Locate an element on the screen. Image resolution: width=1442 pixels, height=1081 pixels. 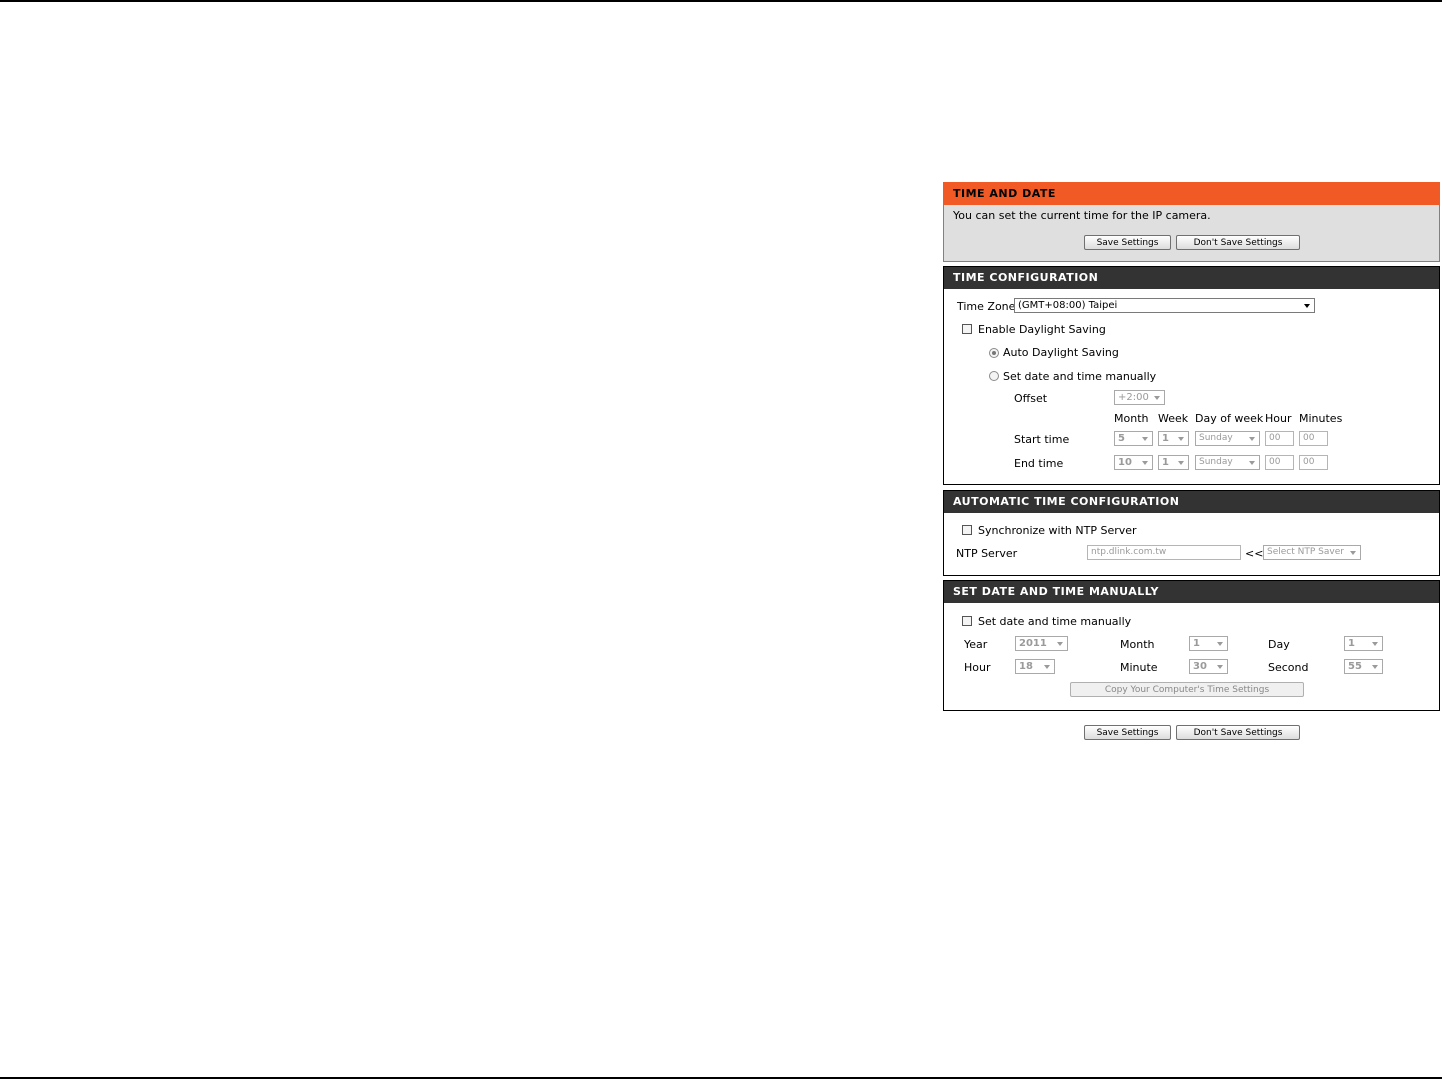
start-week-select: 1 is located at coordinates (1173, 438).